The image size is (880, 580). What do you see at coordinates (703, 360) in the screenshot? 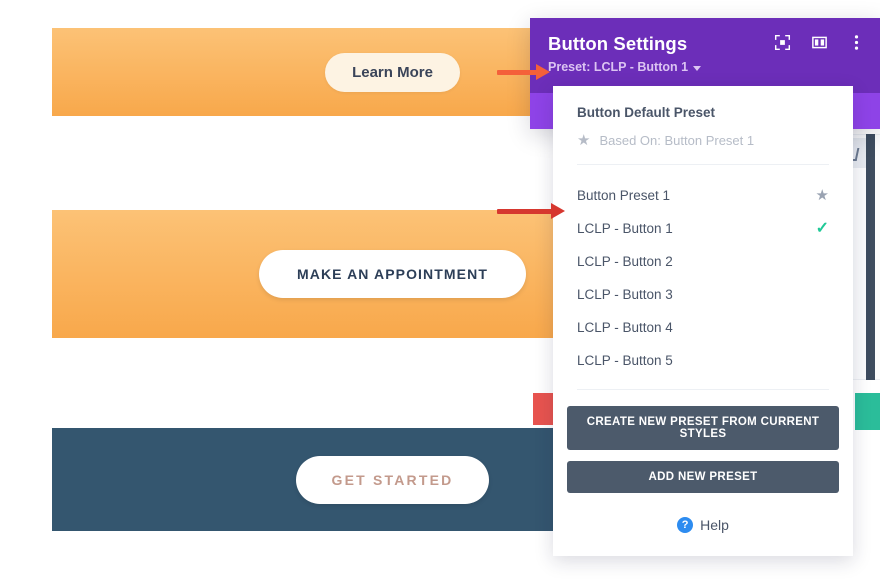
I see `preset-item-lclp-button-5: LCLP - Button 5` at bounding box center [703, 360].